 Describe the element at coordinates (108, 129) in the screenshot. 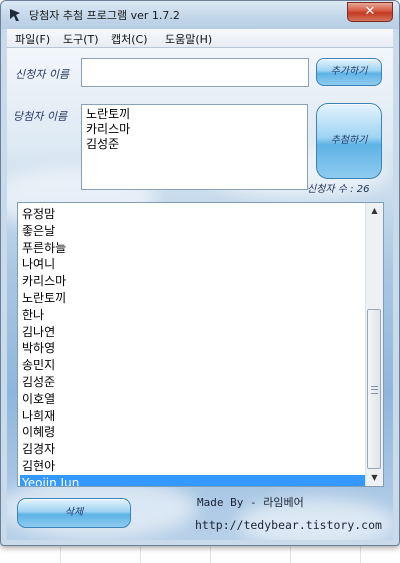

I see `winner-item: 카리스마` at that location.